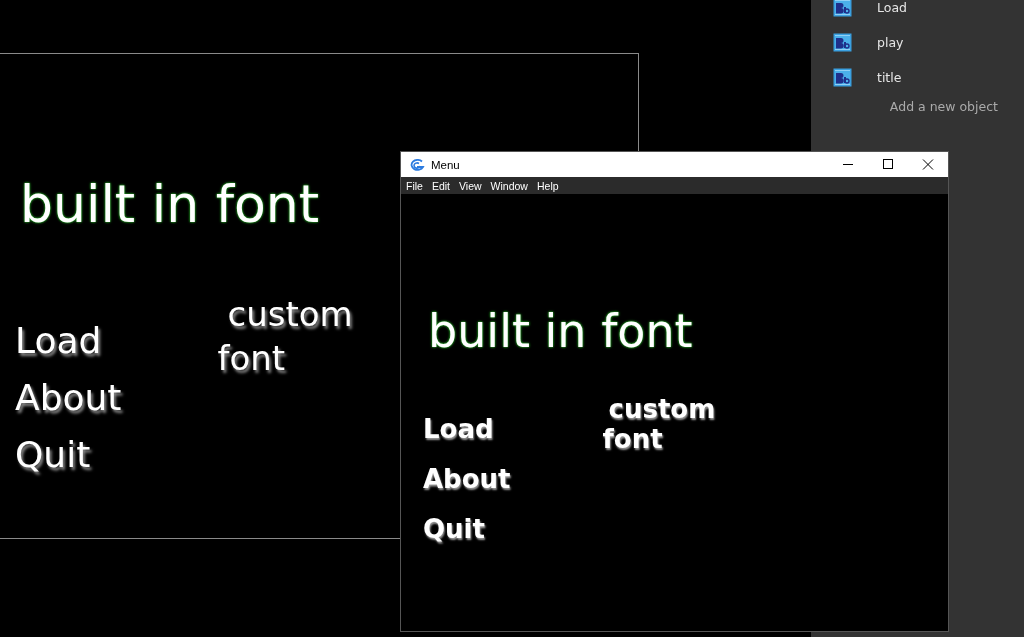 The height and width of the screenshot is (637, 1024). Describe the element at coordinates (917, 42) in the screenshot. I see `object-list-item: play` at that location.